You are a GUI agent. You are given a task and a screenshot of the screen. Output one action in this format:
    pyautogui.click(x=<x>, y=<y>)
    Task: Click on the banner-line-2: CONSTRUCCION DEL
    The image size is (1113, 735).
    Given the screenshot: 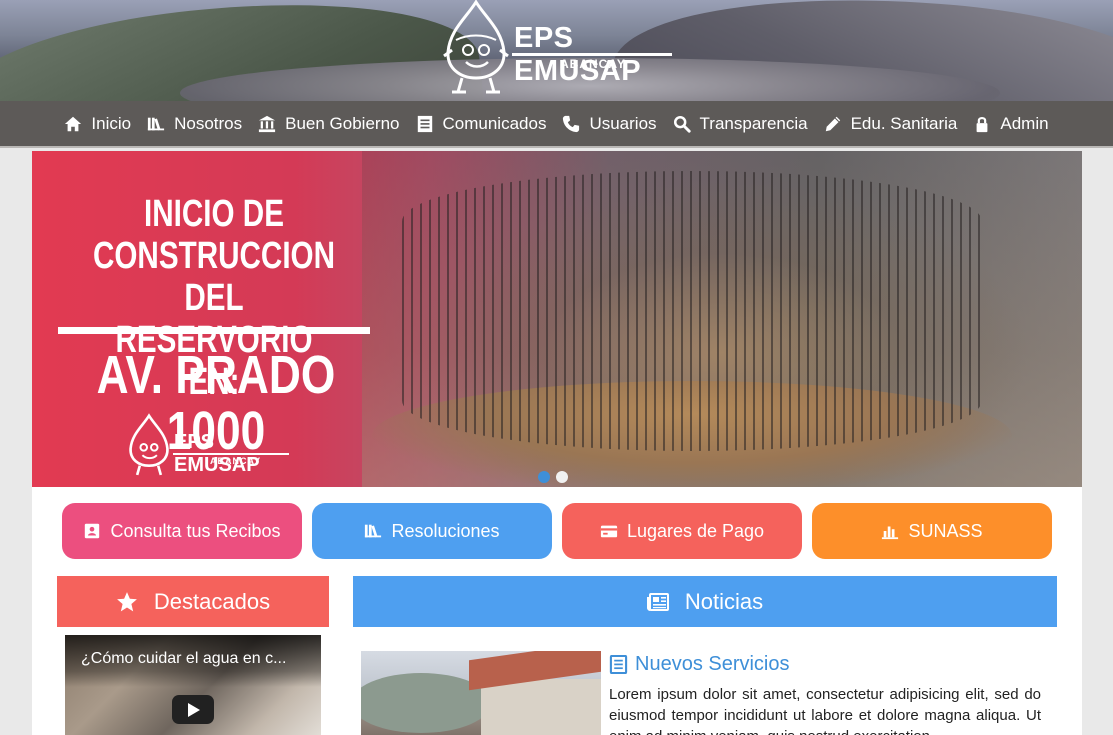 What is the action you would take?
    pyautogui.click(x=214, y=277)
    